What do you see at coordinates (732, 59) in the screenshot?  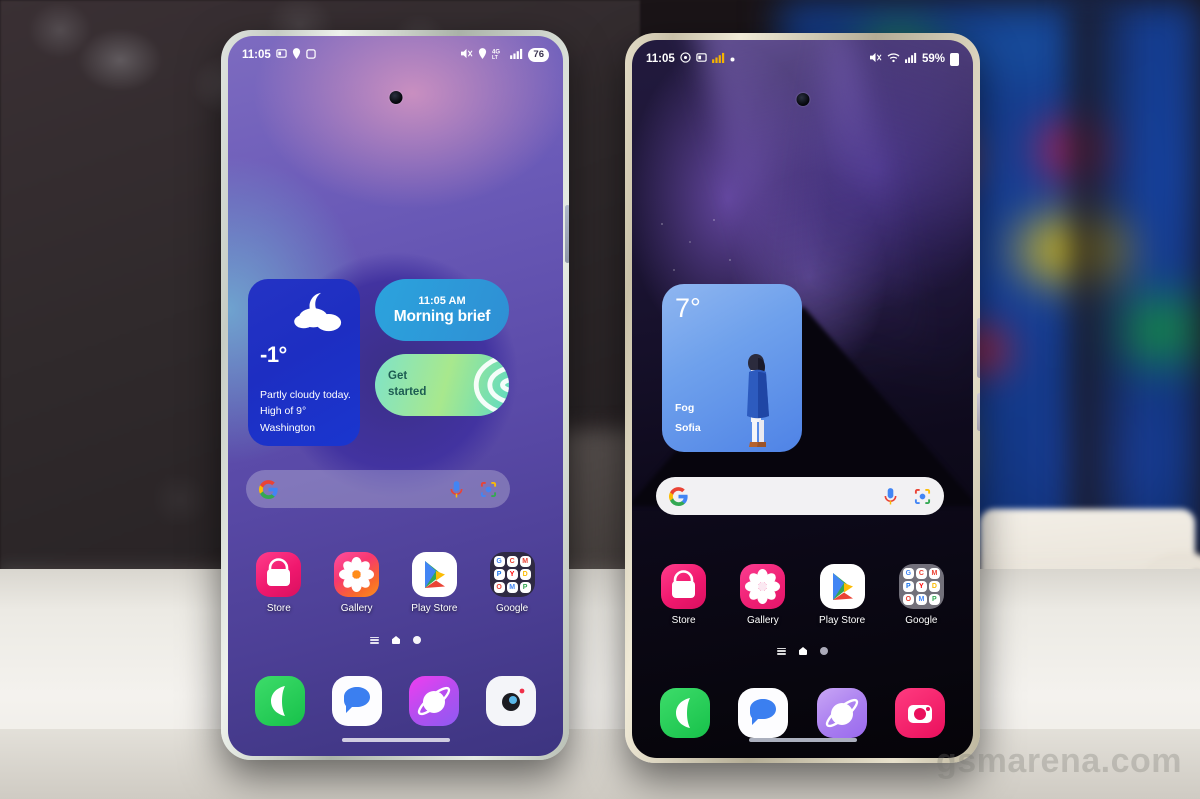 I see `dot-icon` at bounding box center [732, 59].